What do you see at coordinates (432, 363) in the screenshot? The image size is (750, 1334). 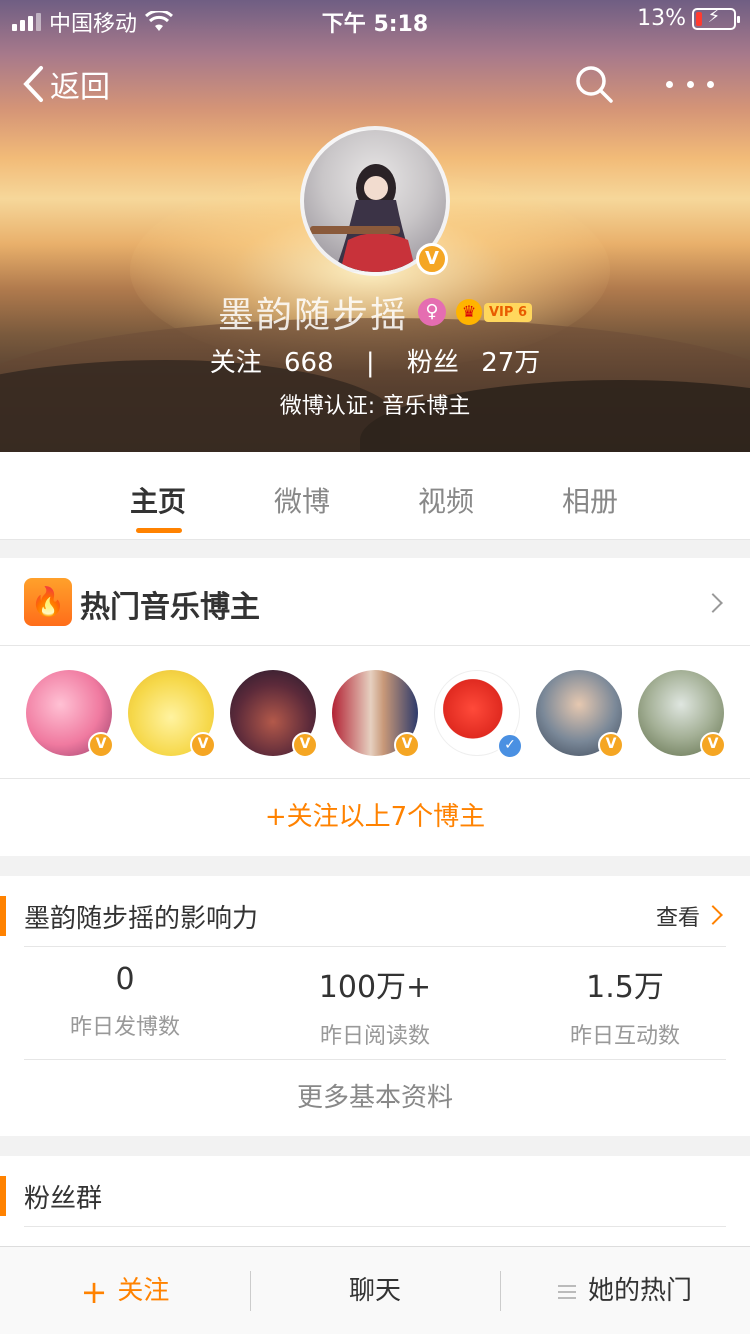 I see `fans-label: 粉丝` at bounding box center [432, 363].